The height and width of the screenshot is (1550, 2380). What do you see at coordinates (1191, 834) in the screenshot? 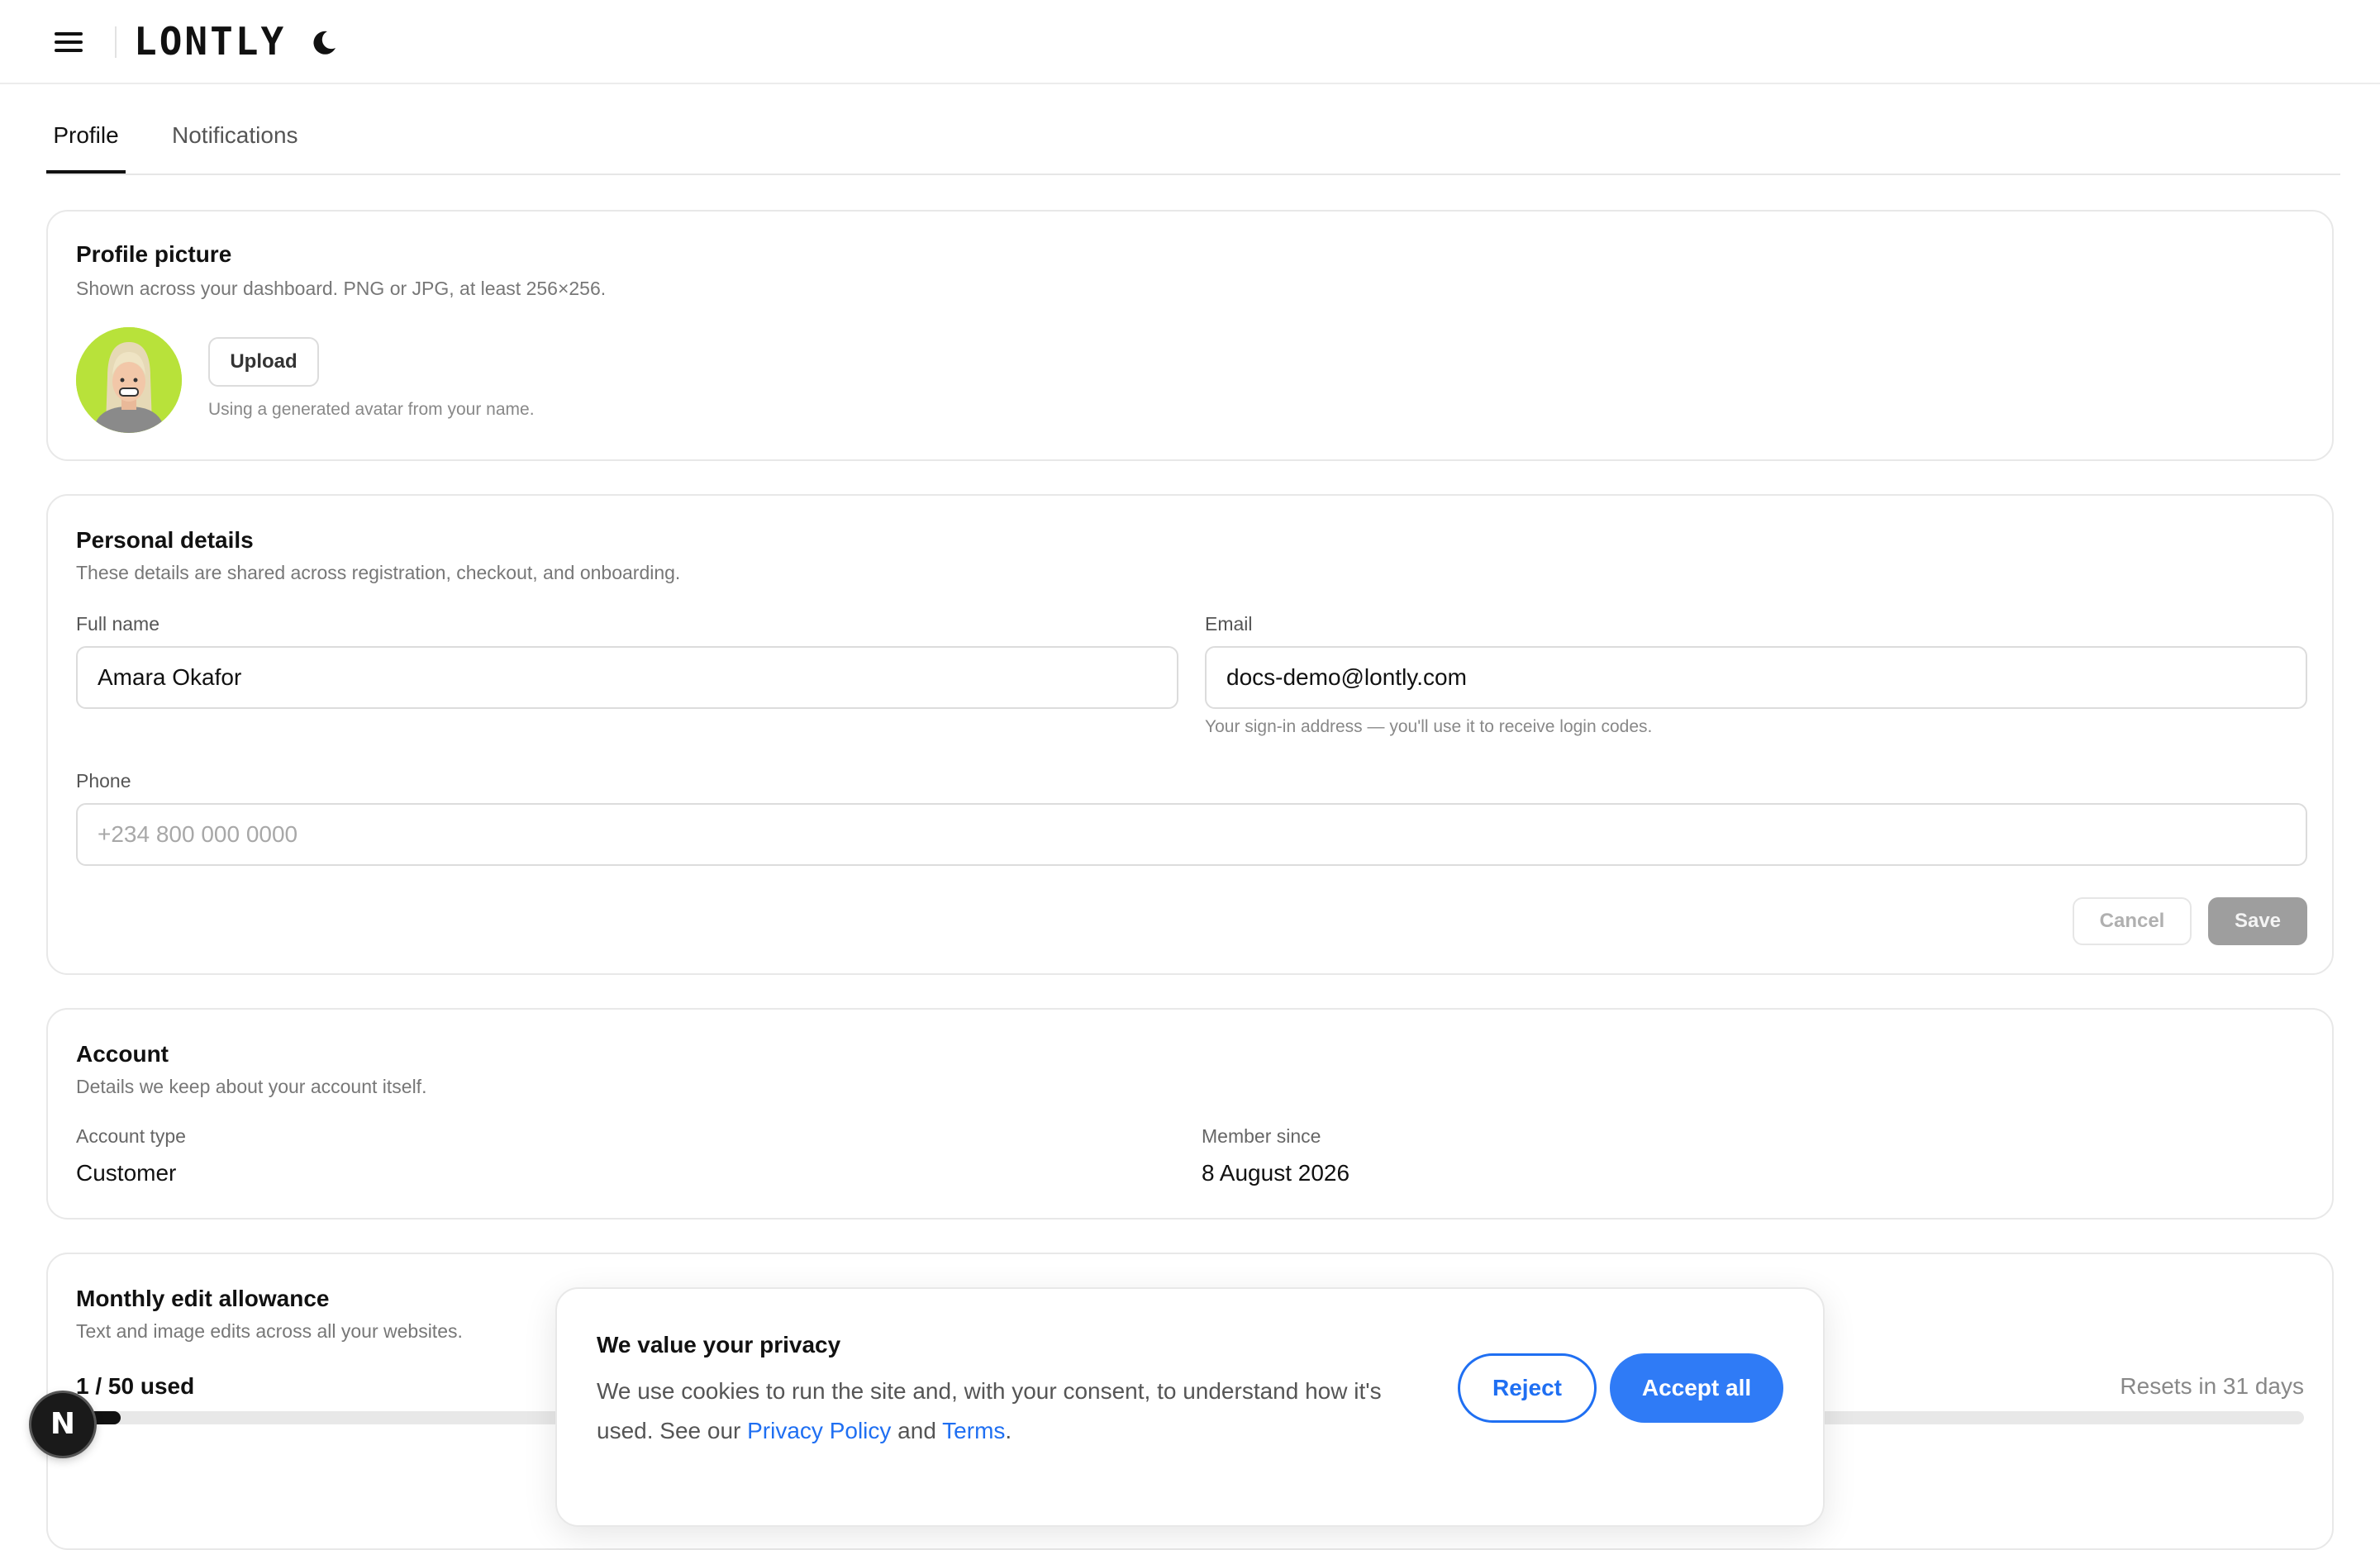
I see `phone-field` at bounding box center [1191, 834].